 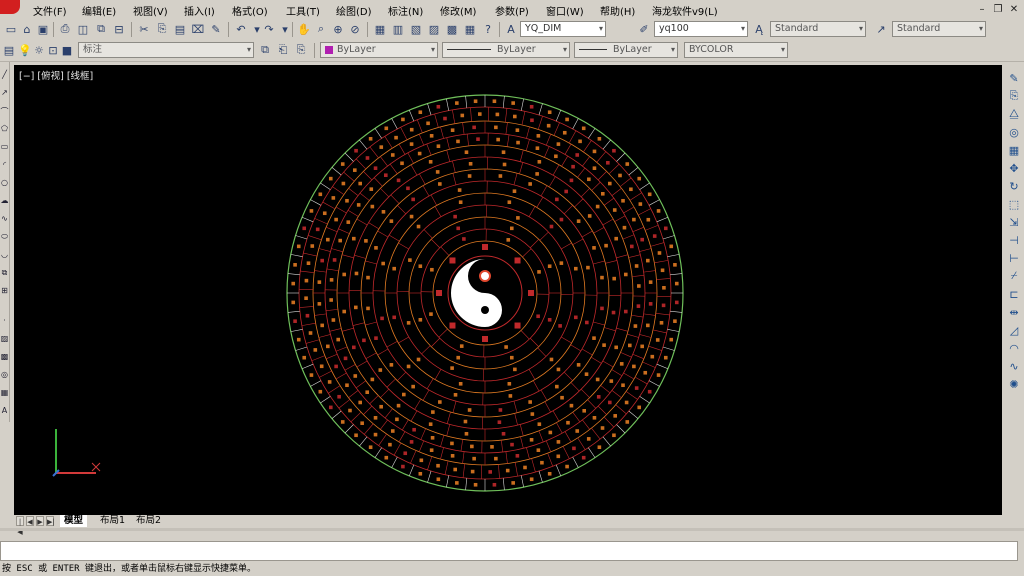 I want to click on app-logo, so click(x=10, y=7).